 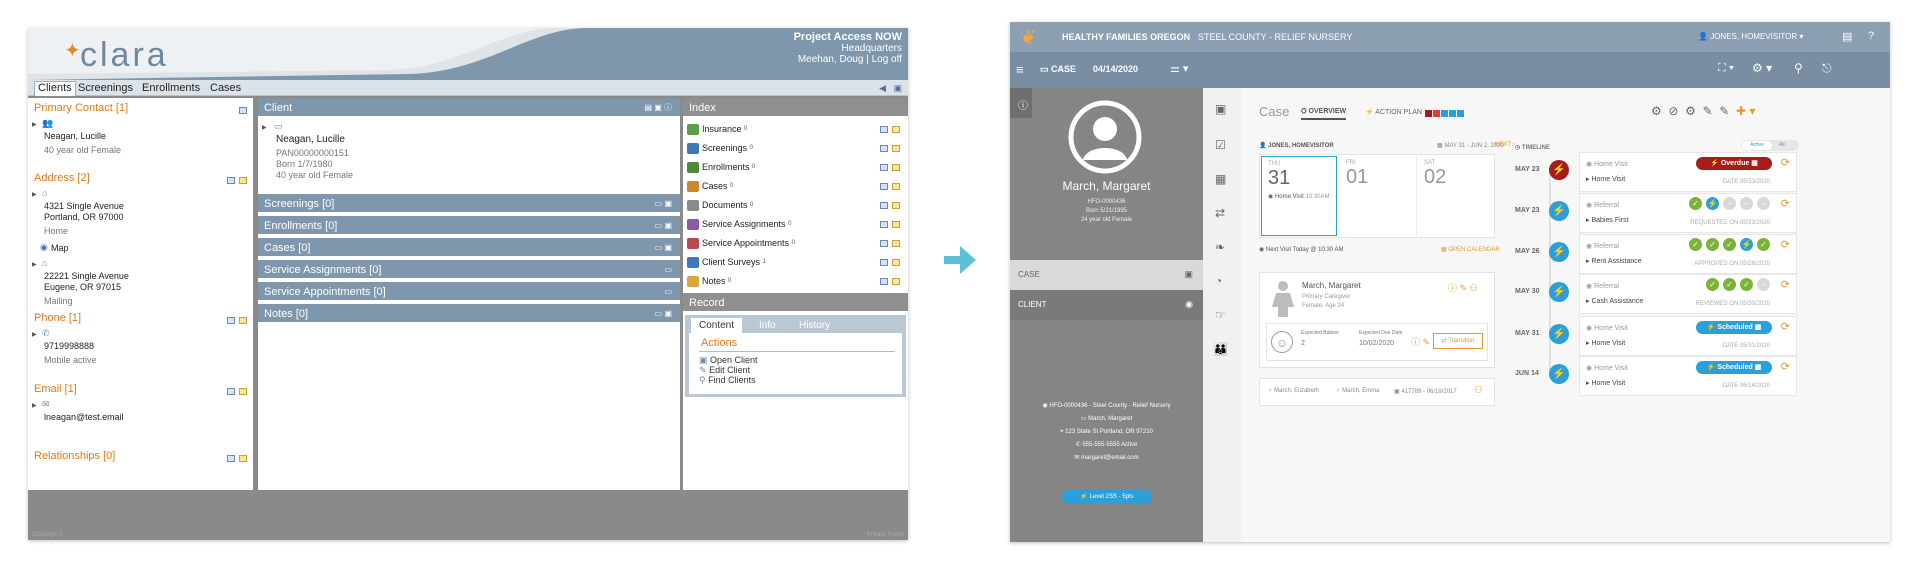 What do you see at coordinates (469, 226) in the screenshot?
I see `enrollments-bar: Enrollments [0] ▭ ▣` at bounding box center [469, 226].